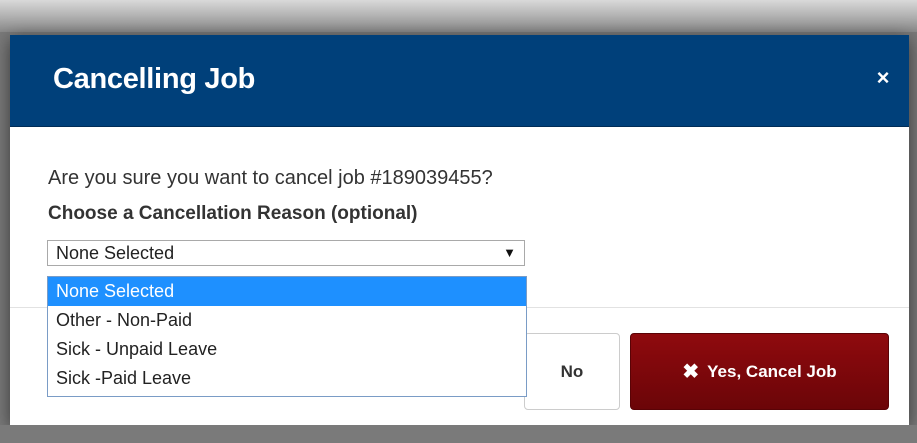 The image size is (917, 443). Describe the element at coordinates (154, 79) in the screenshot. I see `modal-title: Cancelling Job` at that location.